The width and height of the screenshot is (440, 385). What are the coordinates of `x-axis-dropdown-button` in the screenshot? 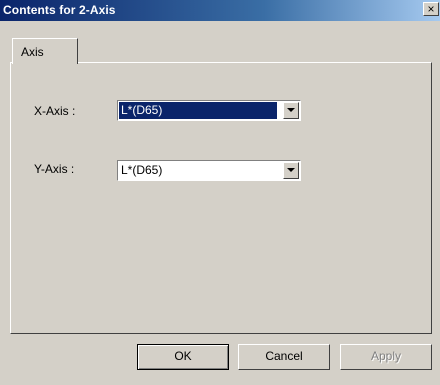 It's located at (291, 110).